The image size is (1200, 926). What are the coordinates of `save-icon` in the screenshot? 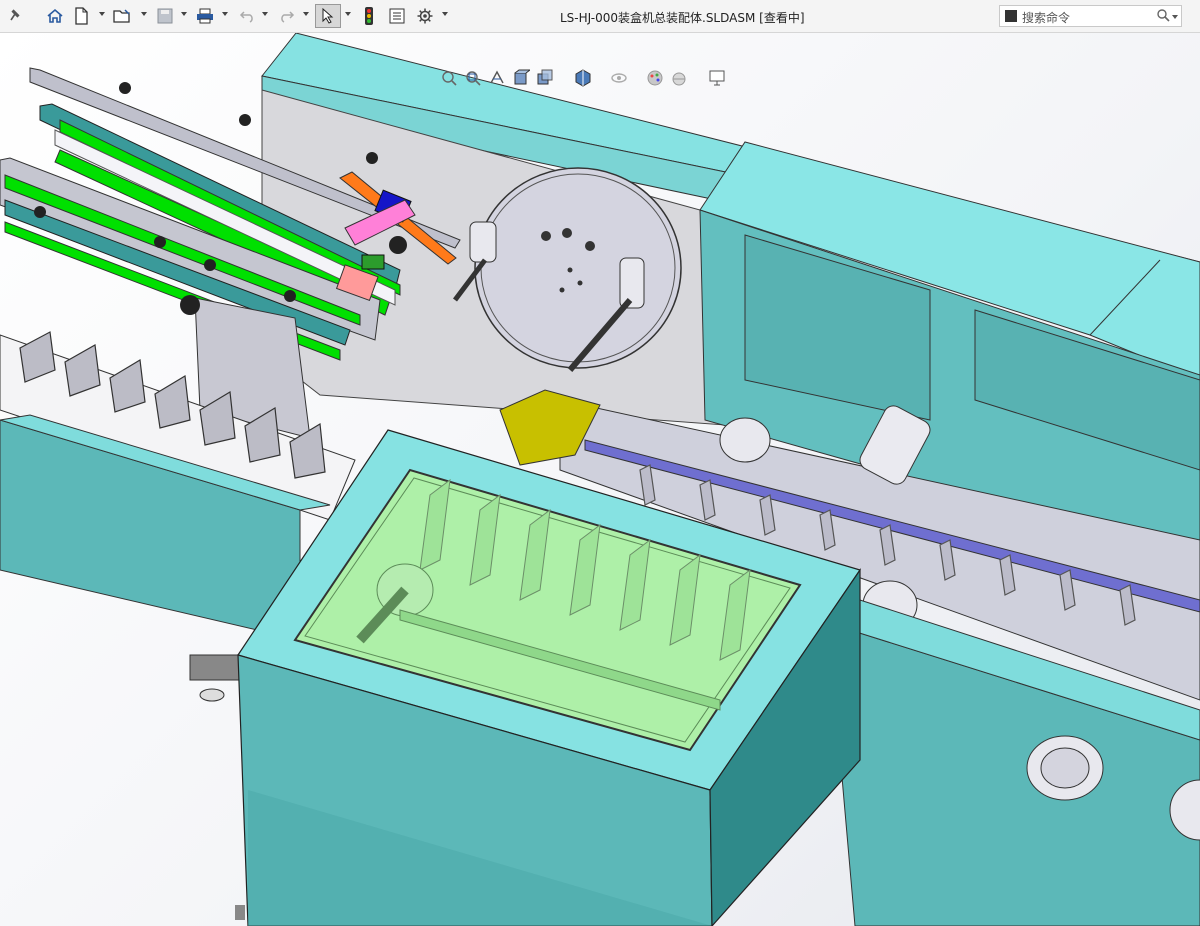 It's located at (165, 16).